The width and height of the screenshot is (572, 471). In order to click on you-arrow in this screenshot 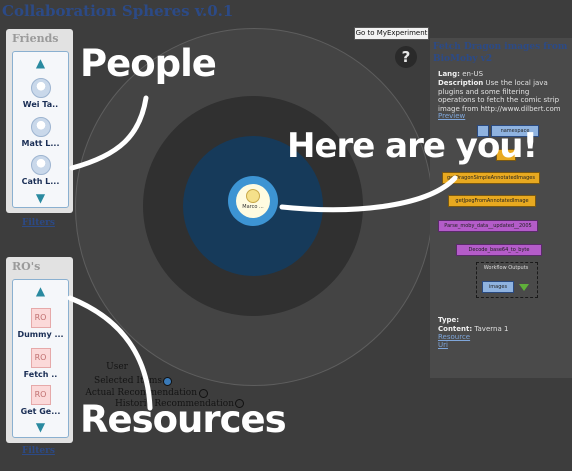, I will do `click(368, 194)`.